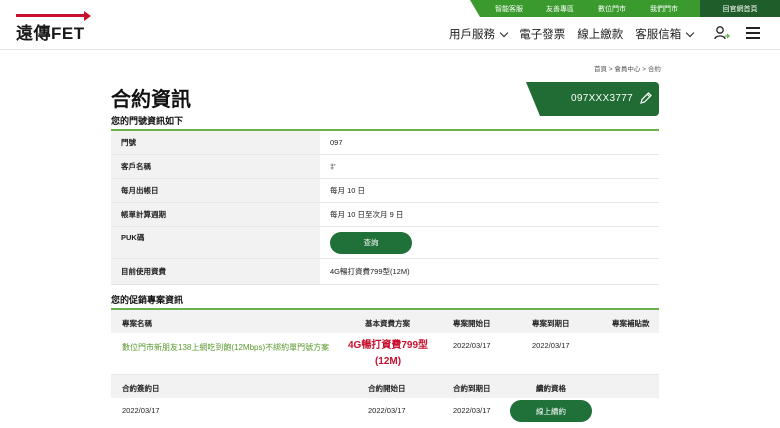 The width and height of the screenshot is (780, 428). What do you see at coordinates (385, 412) in the screenshot?
I see `contract-row: 2022/03/17 2022/03/17 2022/03/17 線上續約` at bounding box center [385, 412].